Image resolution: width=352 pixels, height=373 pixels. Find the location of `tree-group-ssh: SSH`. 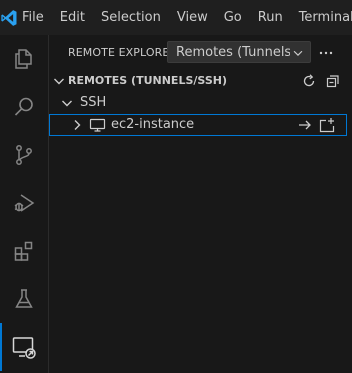

tree-group-ssh: SSH is located at coordinates (200, 103).